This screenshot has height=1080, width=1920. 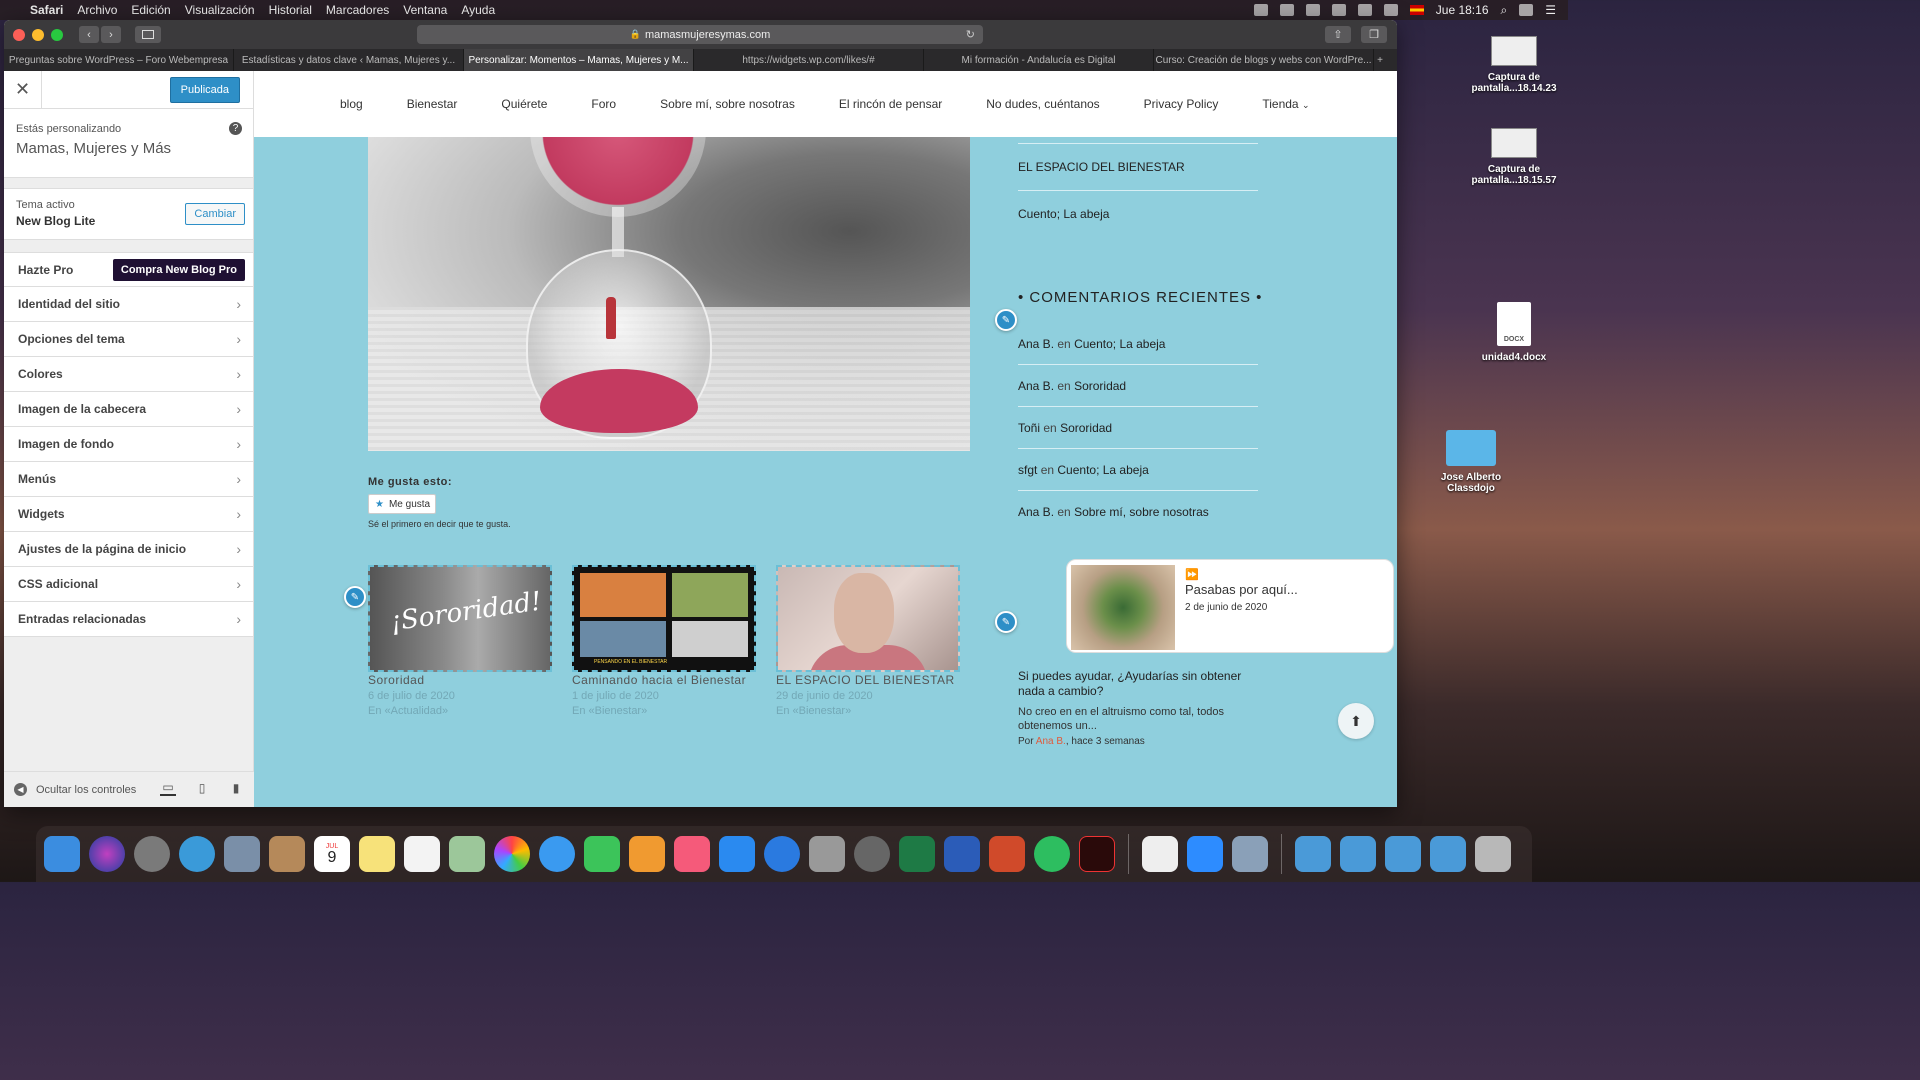 I want to click on wifi-icon, so click(x=1364, y=10).